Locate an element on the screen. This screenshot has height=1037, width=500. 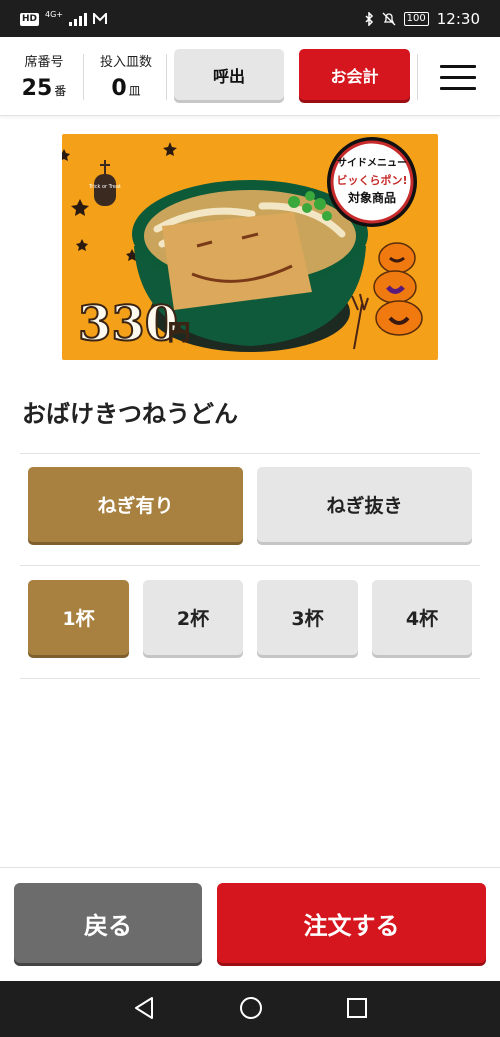
plates-label: 投入皿数 is located at coordinates (125, 62).